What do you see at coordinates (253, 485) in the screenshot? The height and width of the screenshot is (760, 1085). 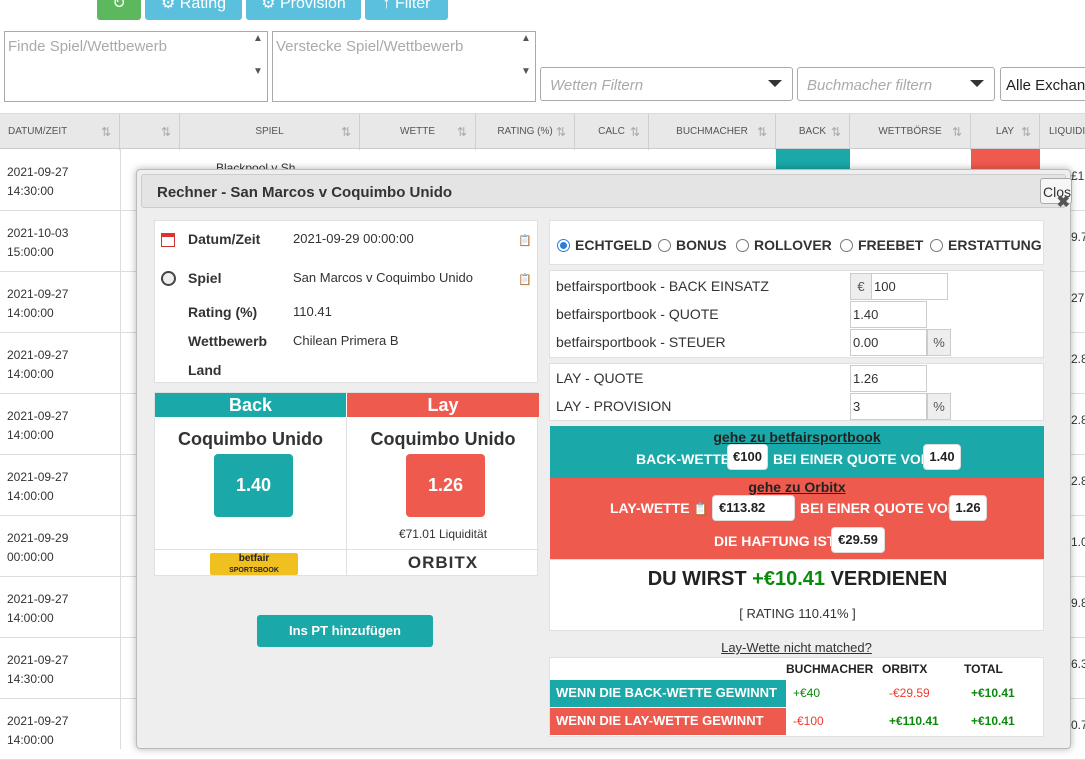 I see `back-odds: 1.40` at bounding box center [253, 485].